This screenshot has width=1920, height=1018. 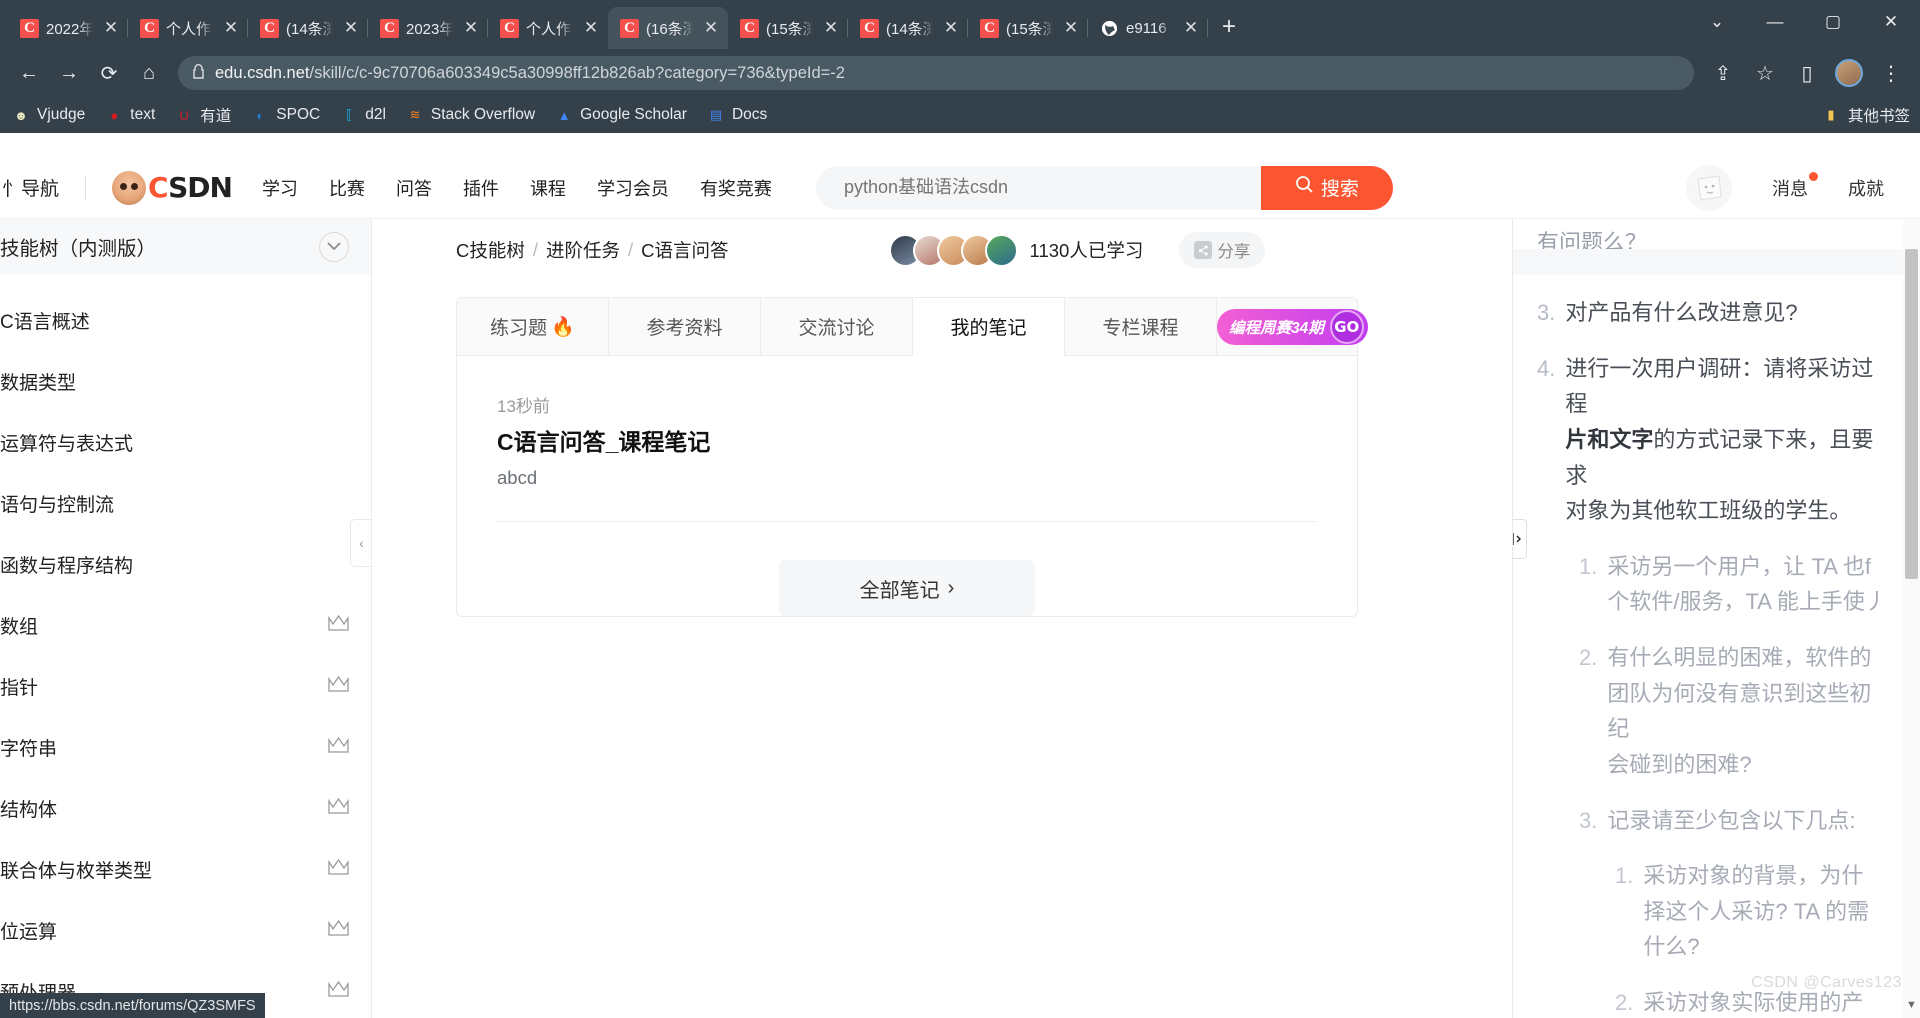 What do you see at coordinates (1731, 820) in the screenshot?
I see `list-text: 记录请至少包含以下几点:` at bounding box center [1731, 820].